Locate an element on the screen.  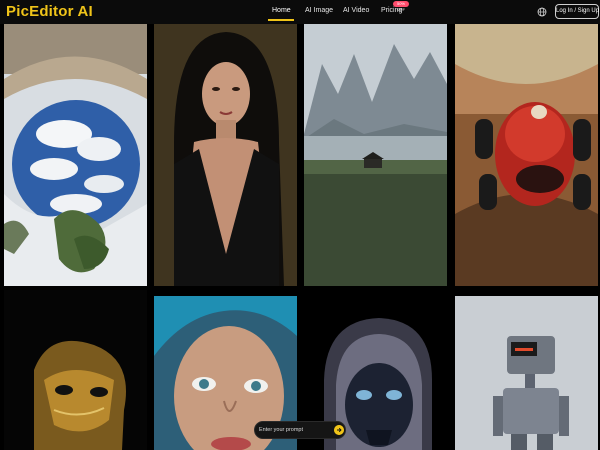
prompt-bar is located at coordinates (300, 430).